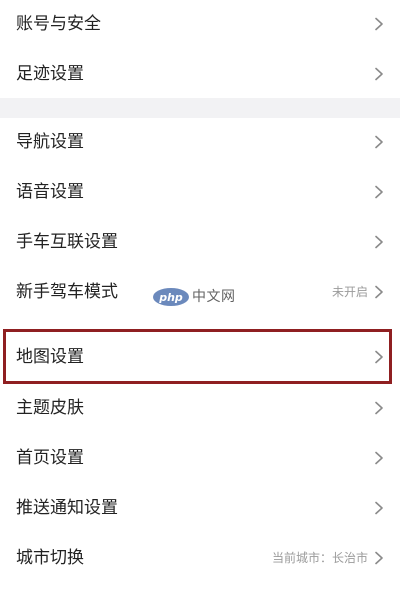 The image size is (400, 593). What do you see at coordinates (319, 558) in the screenshot?
I see `settings-item-current-city: 当前城市：长治市` at bounding box center [319, 558].